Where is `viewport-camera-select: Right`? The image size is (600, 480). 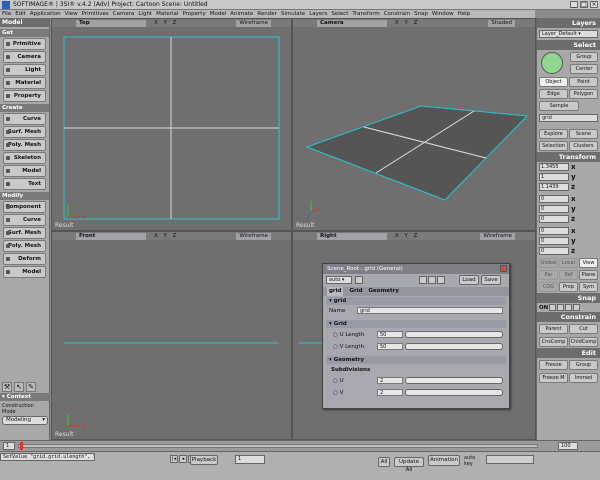
viewport-camera-select: Right is located at coordinates (352, 236).